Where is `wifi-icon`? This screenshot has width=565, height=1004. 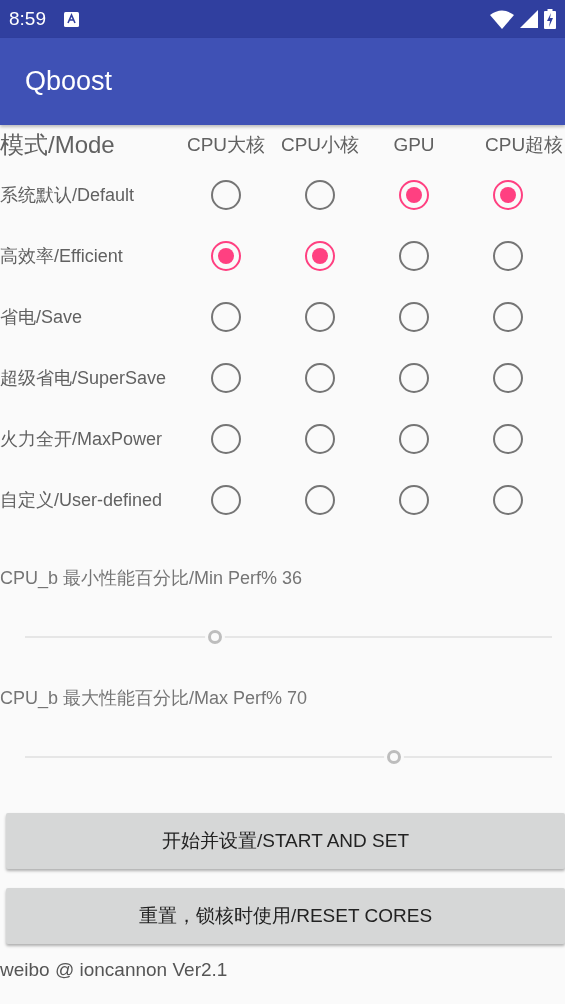 wifi-icon is located at coordinates (502, 19).